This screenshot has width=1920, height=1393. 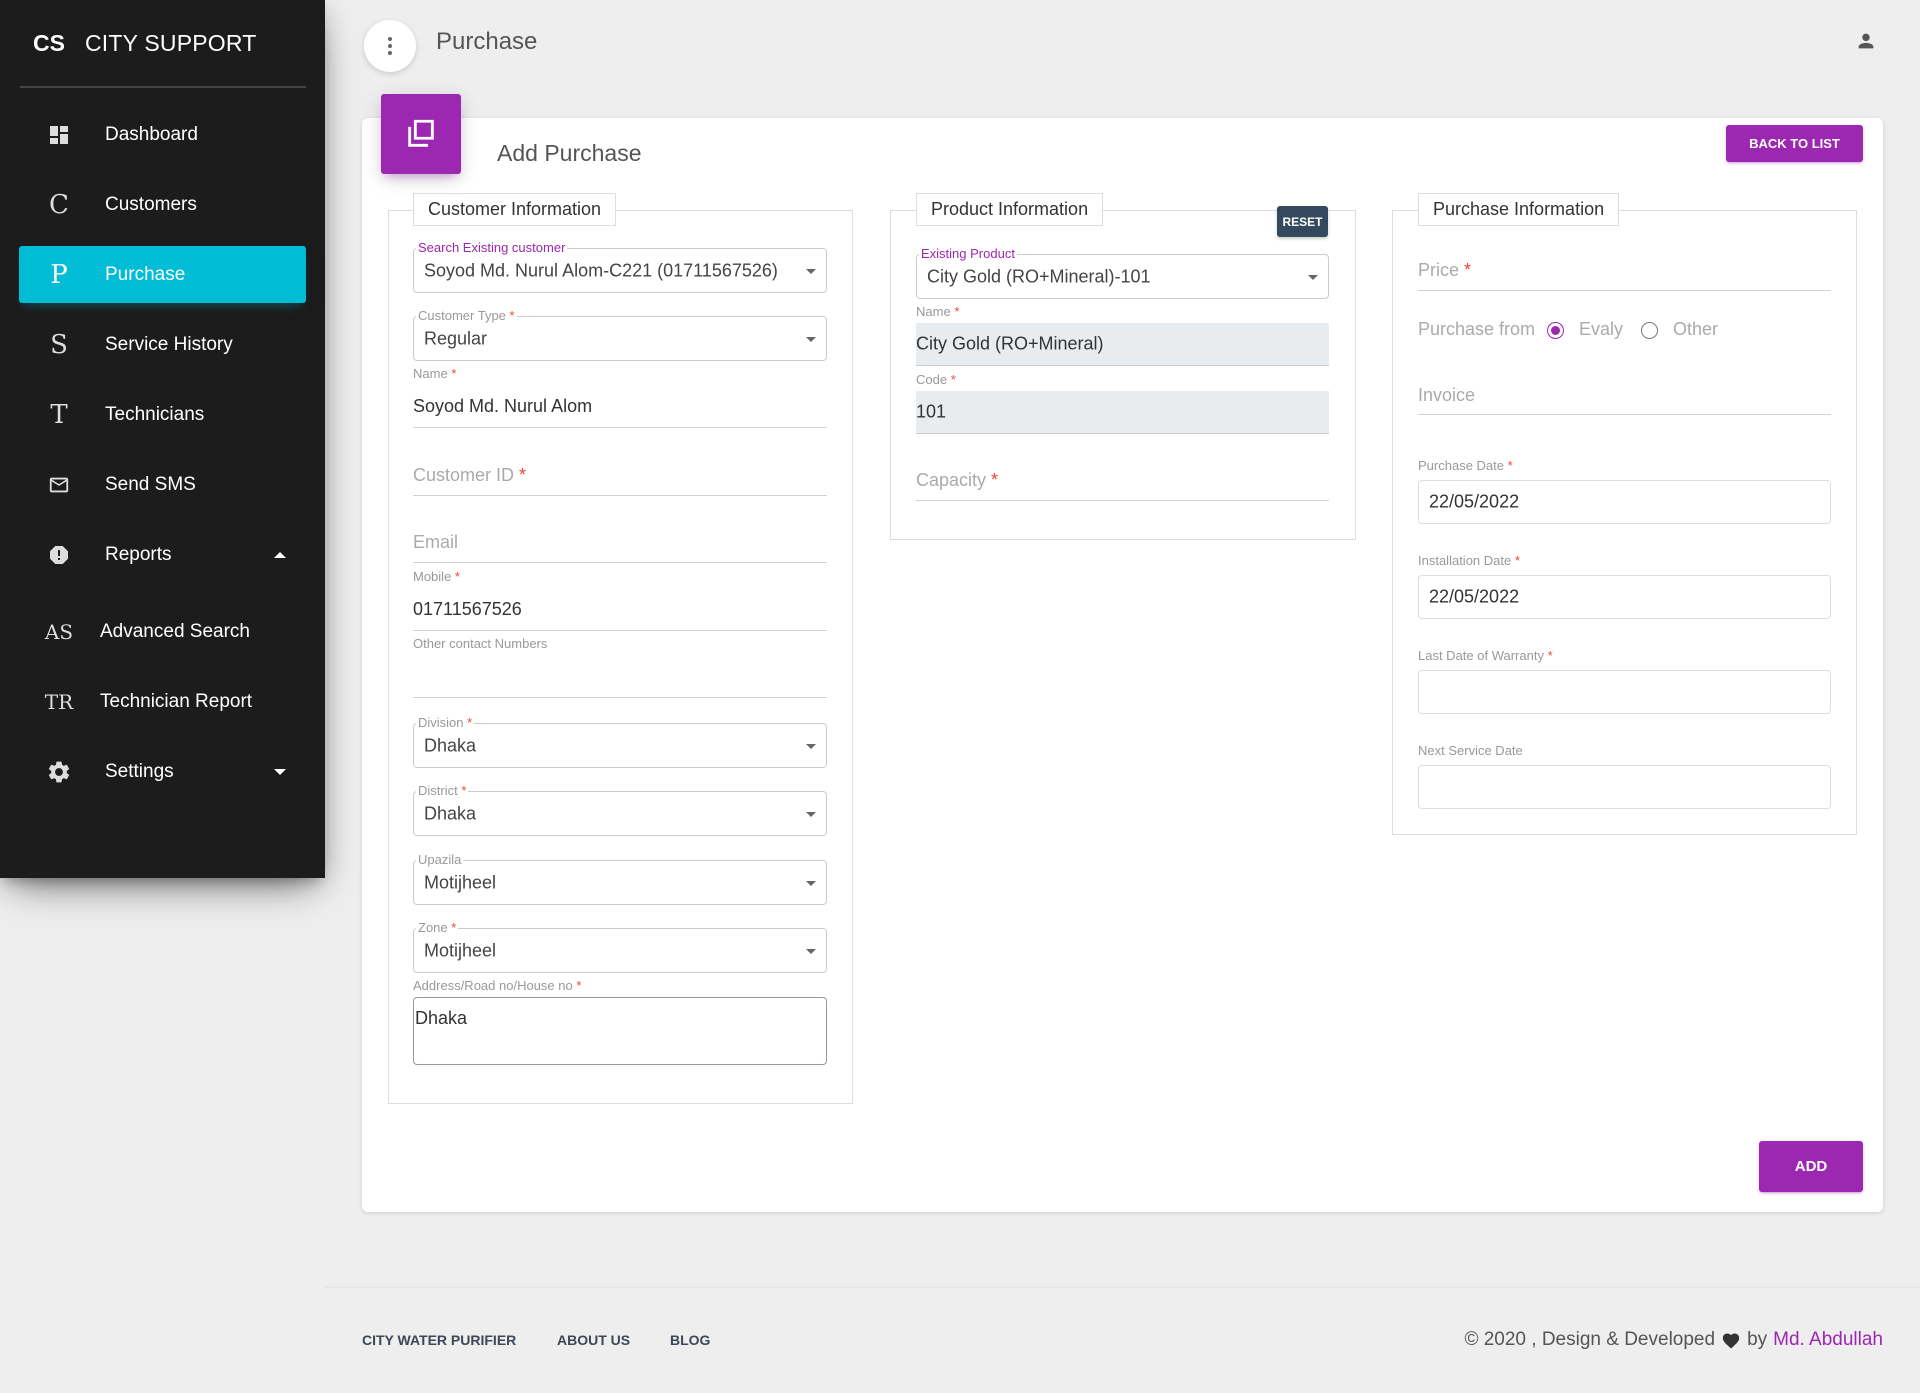 I want to click on sidebar-item-label: Reports, so click(x=138, y=554).